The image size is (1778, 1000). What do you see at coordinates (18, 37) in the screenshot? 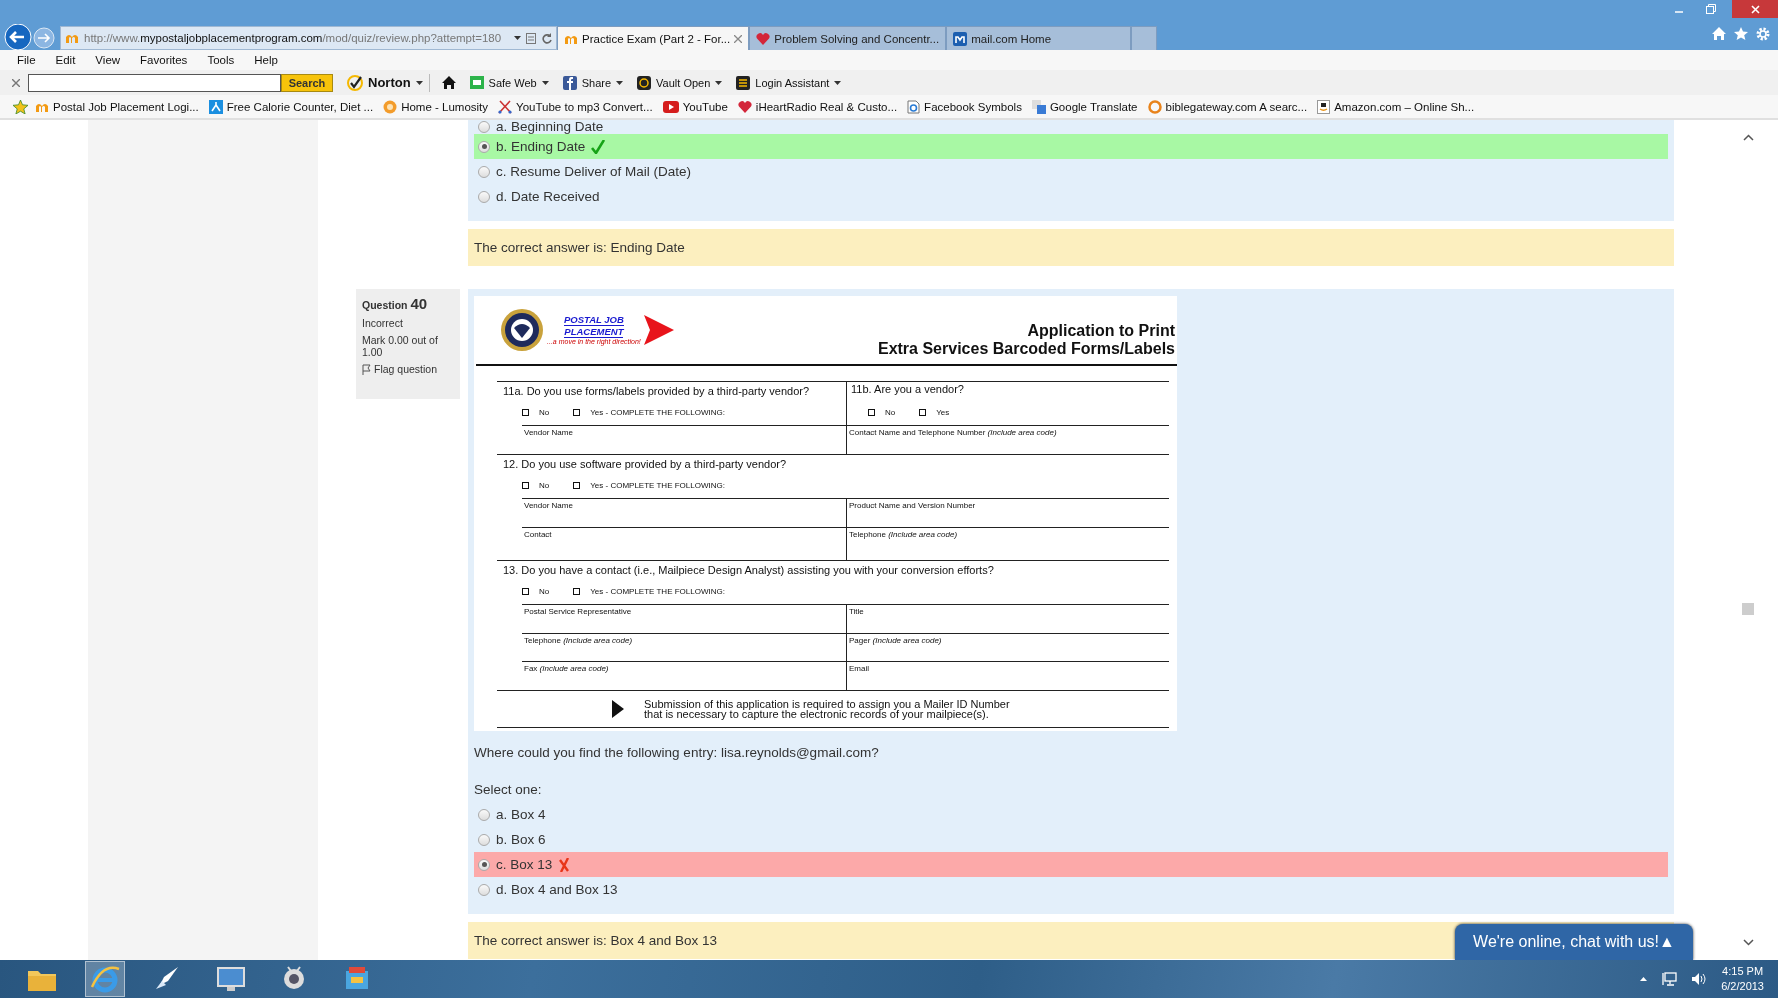
I see `back-button` at bounding box center [18, 37].